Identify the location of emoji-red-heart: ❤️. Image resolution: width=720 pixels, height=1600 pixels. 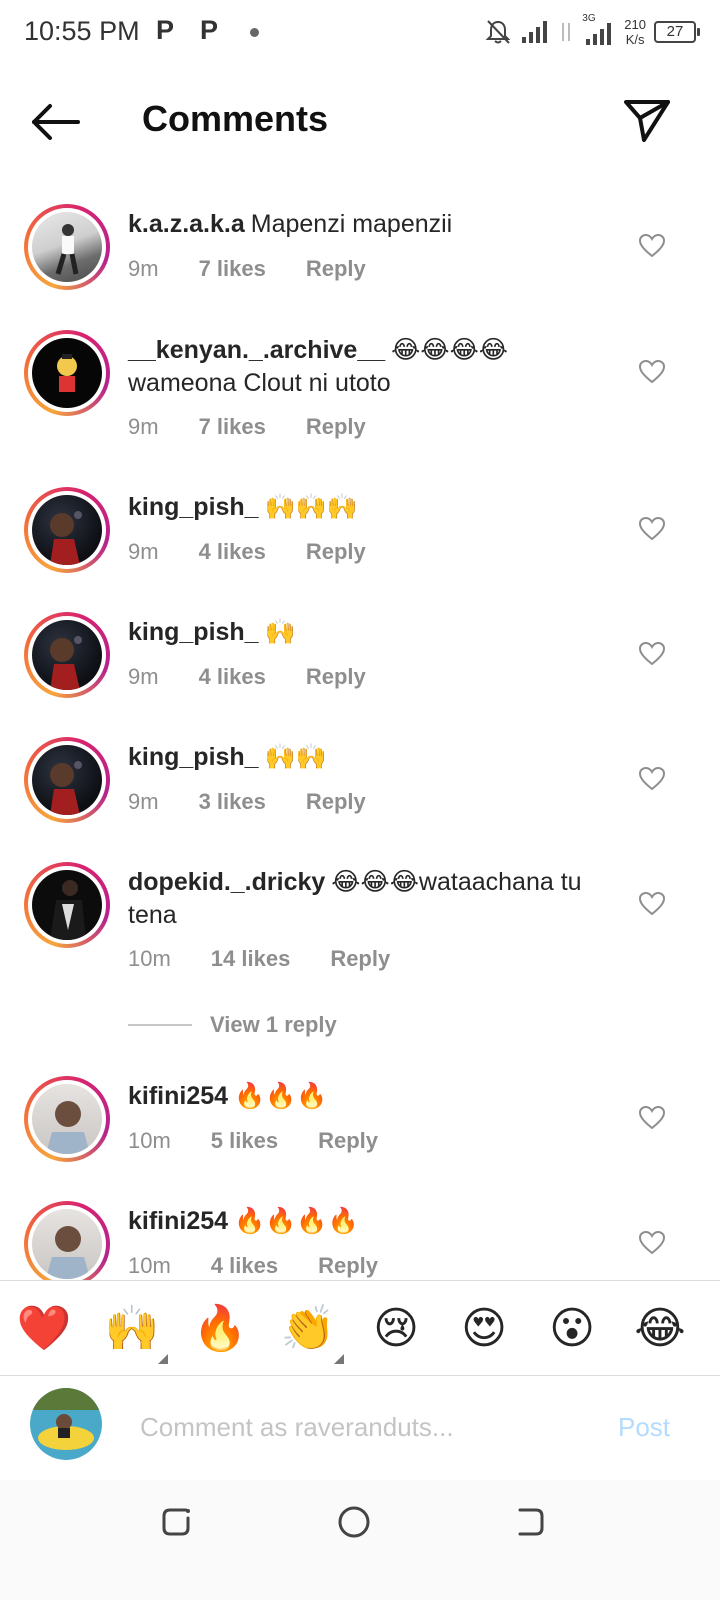
(44, 1329).